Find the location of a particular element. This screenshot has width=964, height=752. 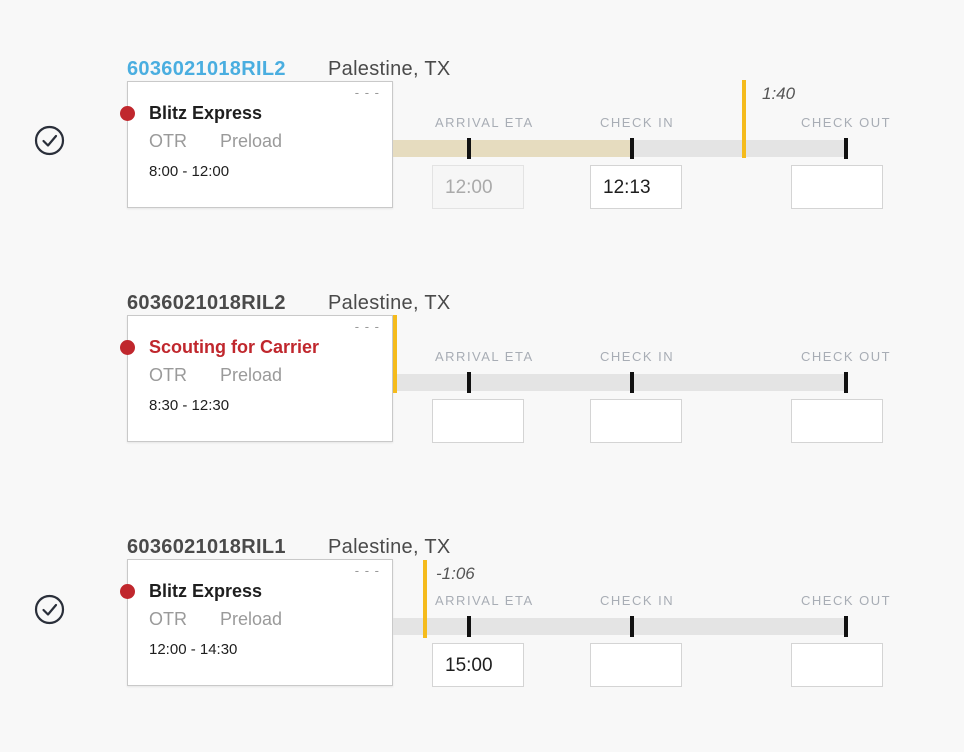

check-in-input: 12:13 is located at coordinates (636, 187).